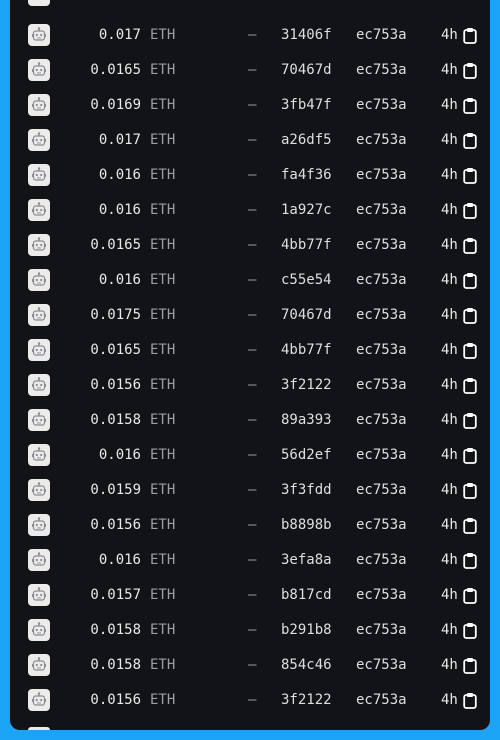  I want to click on table-row: 0.0157 ETH – b817cd ec753a 4h, so click(250, 595).